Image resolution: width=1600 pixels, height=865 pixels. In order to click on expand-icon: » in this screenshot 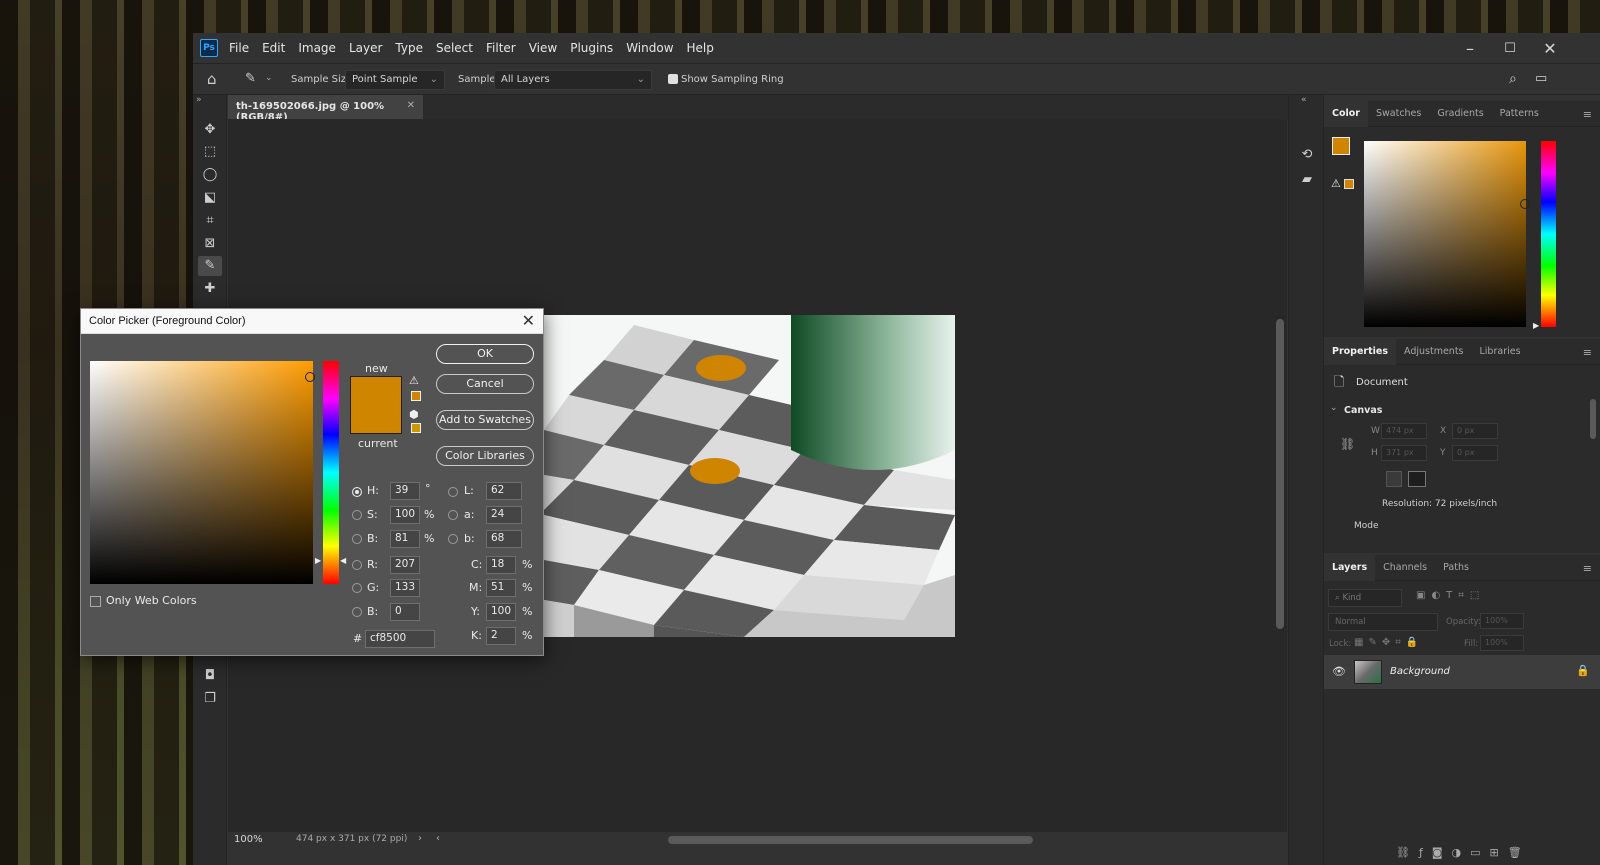, I will do `click(199, 100)`.